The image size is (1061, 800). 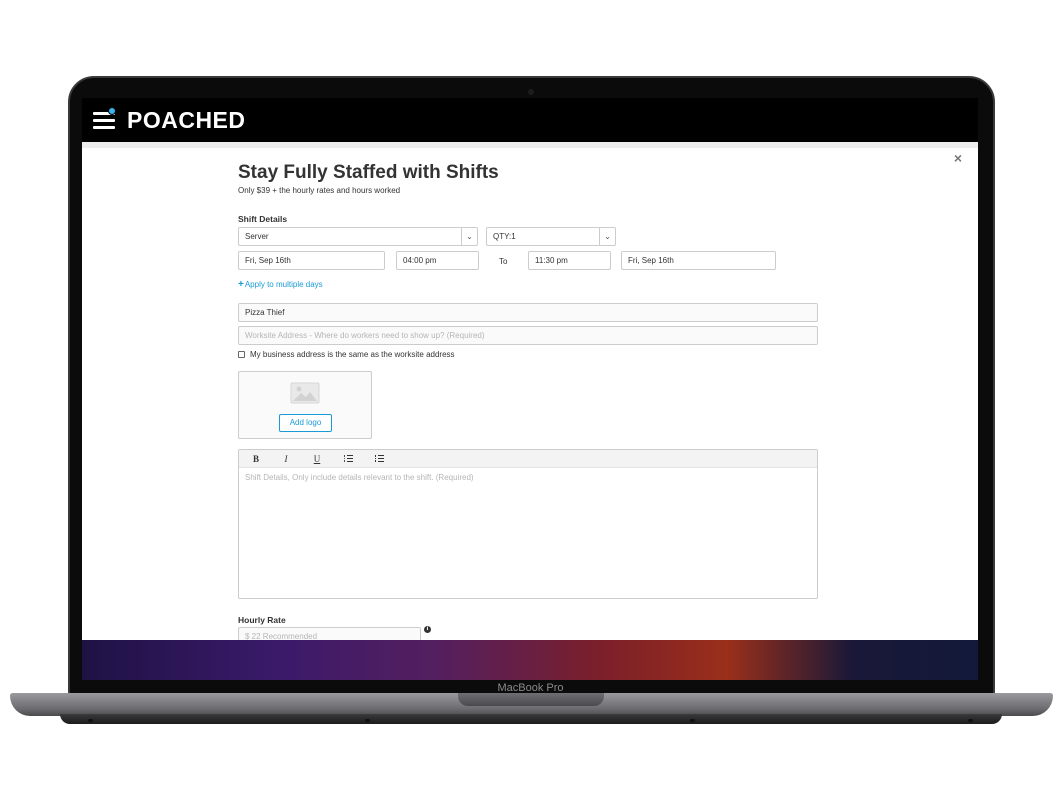 What do you see at coordinates (531, 92) in the screenshot?
I see `camera-icon` at bounding box center [531, 92].